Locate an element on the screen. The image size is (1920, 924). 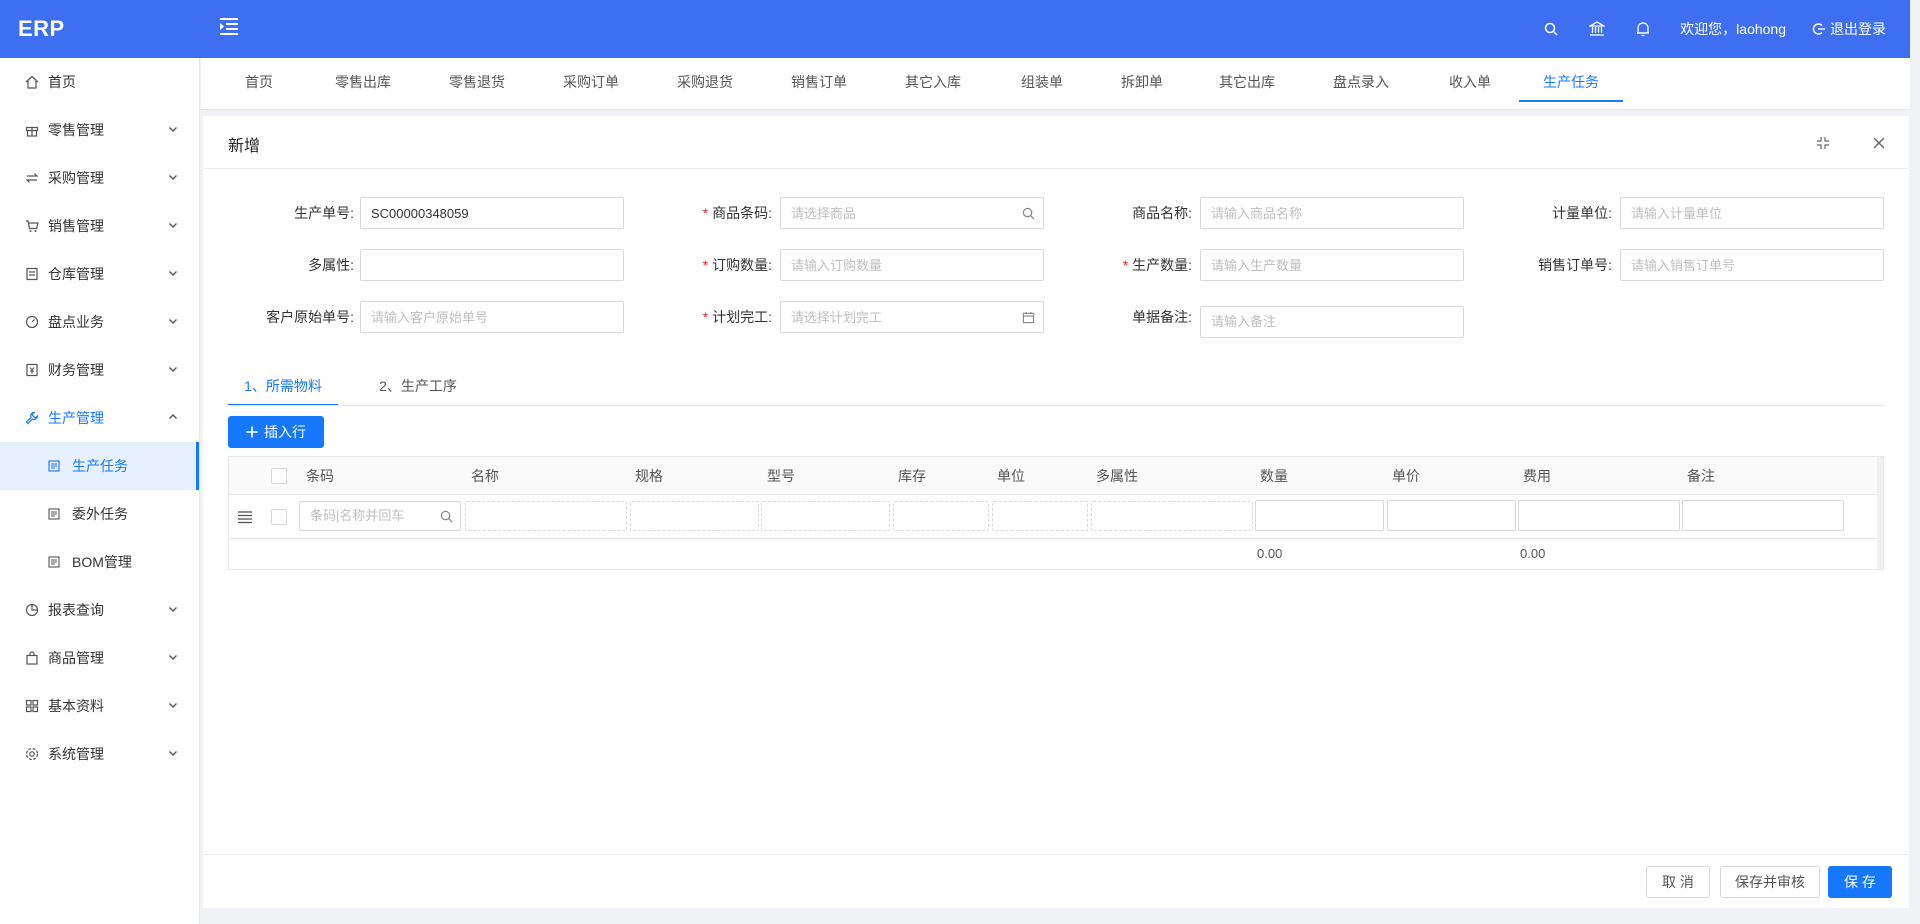
sidebar-item-warehouse: 仓库管理 is located at coordinates (99, 274).